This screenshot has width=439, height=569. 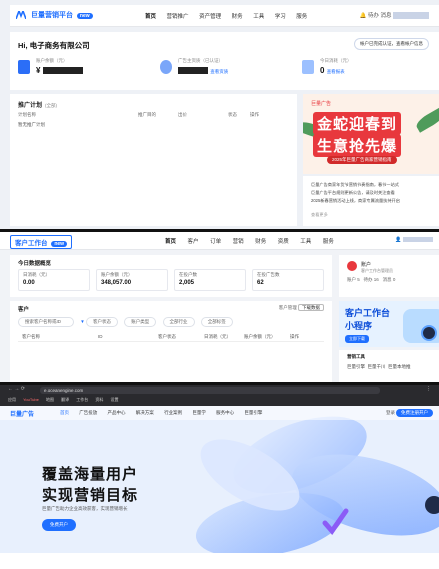 What do you see at coordinates (99, 399) in the screenshot?
I see `bookmark: 资料` at bounding box center [99, 399].